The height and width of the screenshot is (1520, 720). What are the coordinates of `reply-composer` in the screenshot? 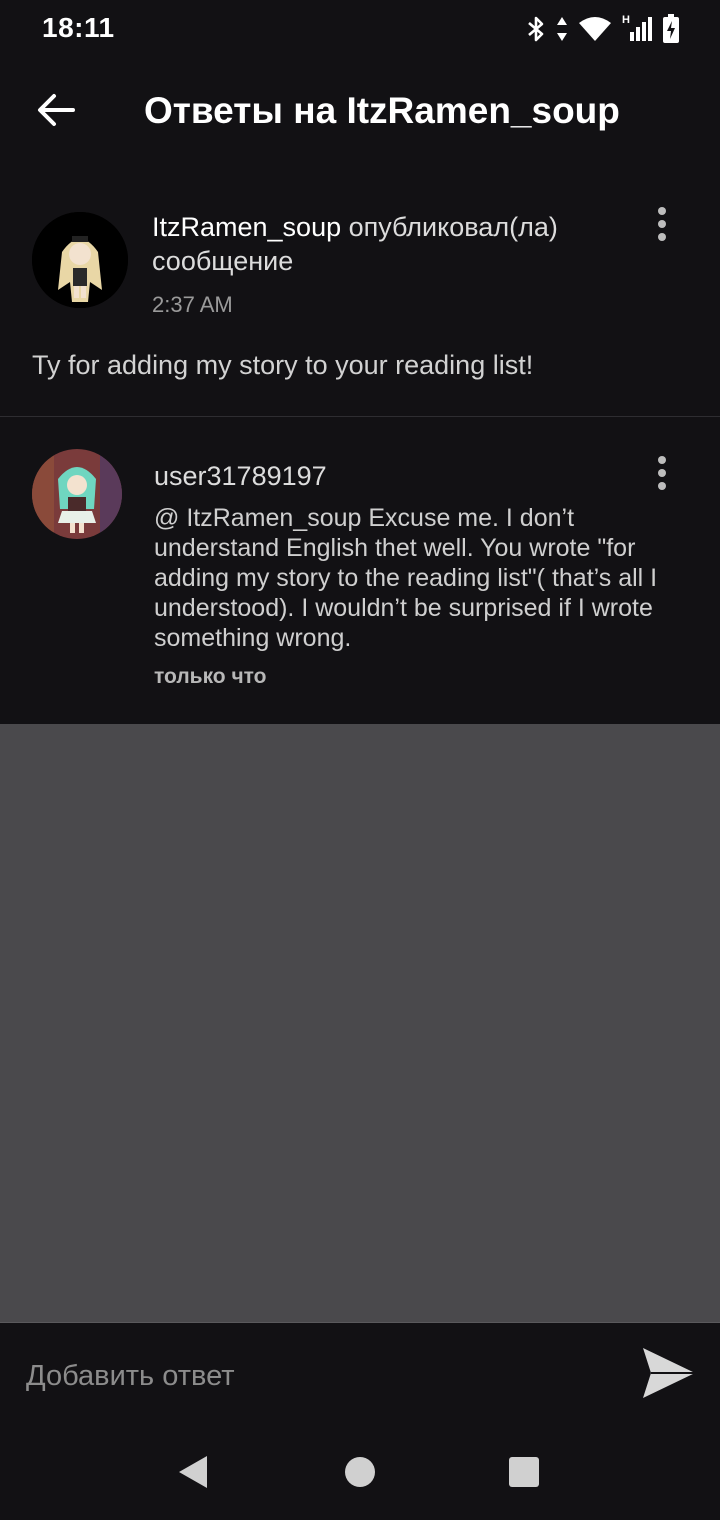 It's located at (360, 1374).